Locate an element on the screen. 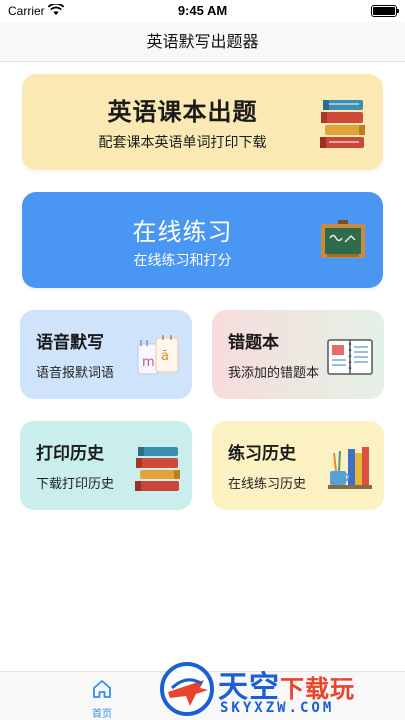 This screenshot has height=720, width=405. textbook-quiz-card: 英语课本出题 配套课本英语单词打印下载 is located at coordinates (202, 122).